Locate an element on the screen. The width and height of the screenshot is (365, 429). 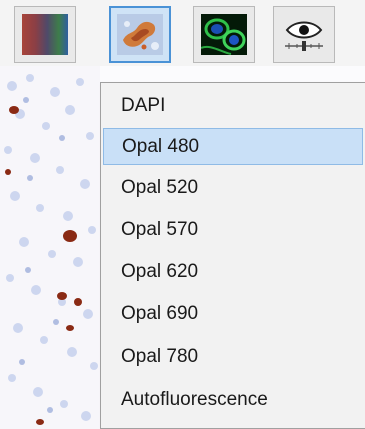
spectrum-view-button is located at coordinates (45, 34).